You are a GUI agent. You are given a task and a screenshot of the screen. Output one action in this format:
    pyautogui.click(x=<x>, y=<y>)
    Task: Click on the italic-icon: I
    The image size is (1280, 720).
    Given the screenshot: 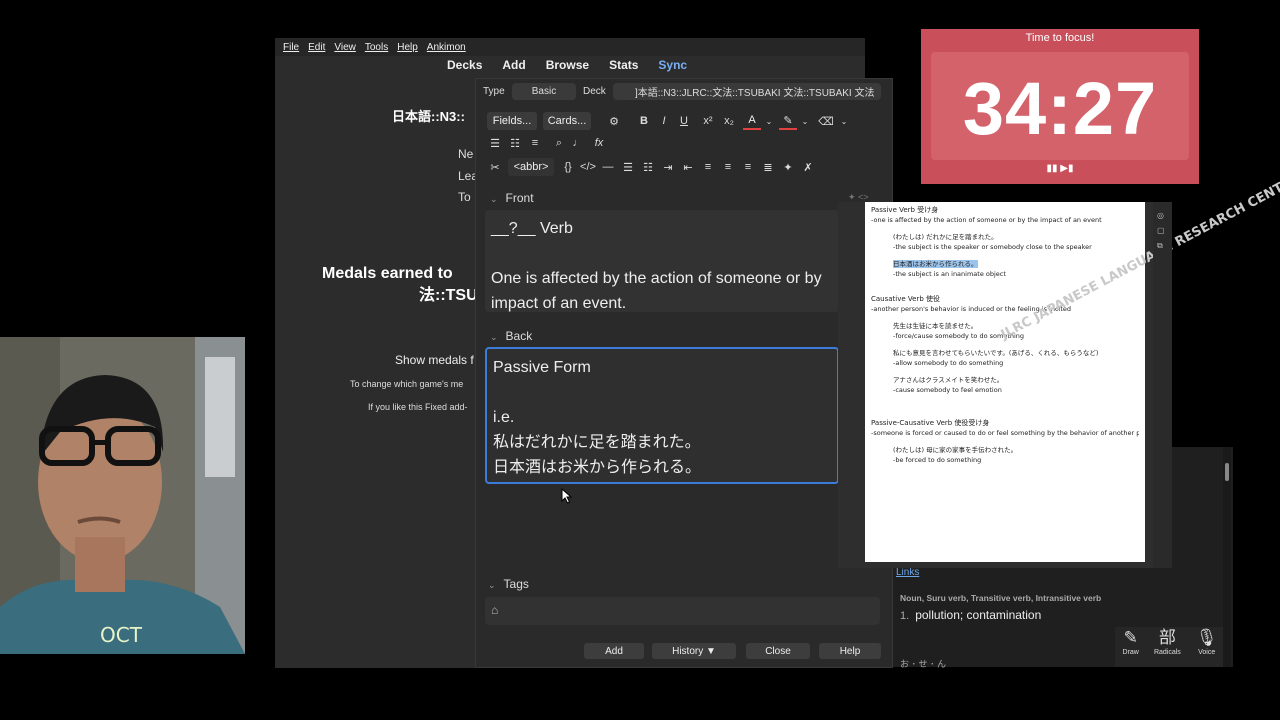 What is the action you would take?
    pyautogui.click(x=664, y=121)
    